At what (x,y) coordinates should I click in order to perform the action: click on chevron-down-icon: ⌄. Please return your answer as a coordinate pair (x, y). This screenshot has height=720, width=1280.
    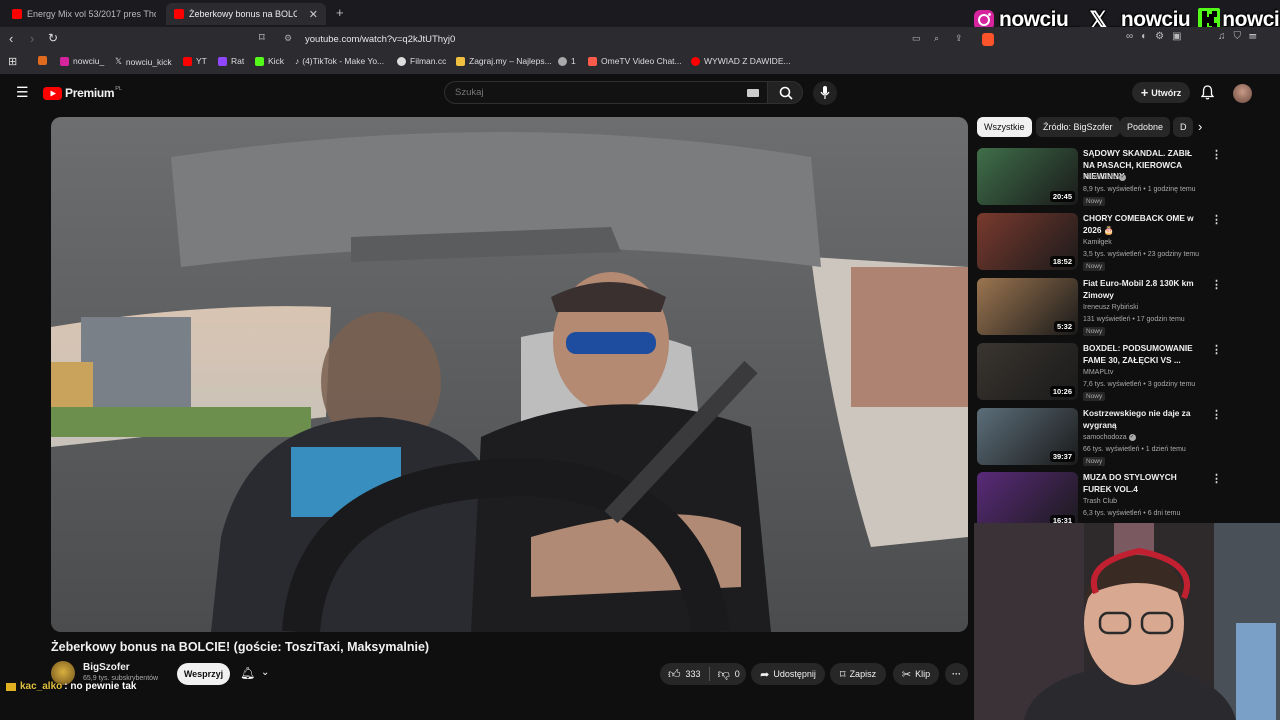
    Looking at the image, I should click on (265, 672).